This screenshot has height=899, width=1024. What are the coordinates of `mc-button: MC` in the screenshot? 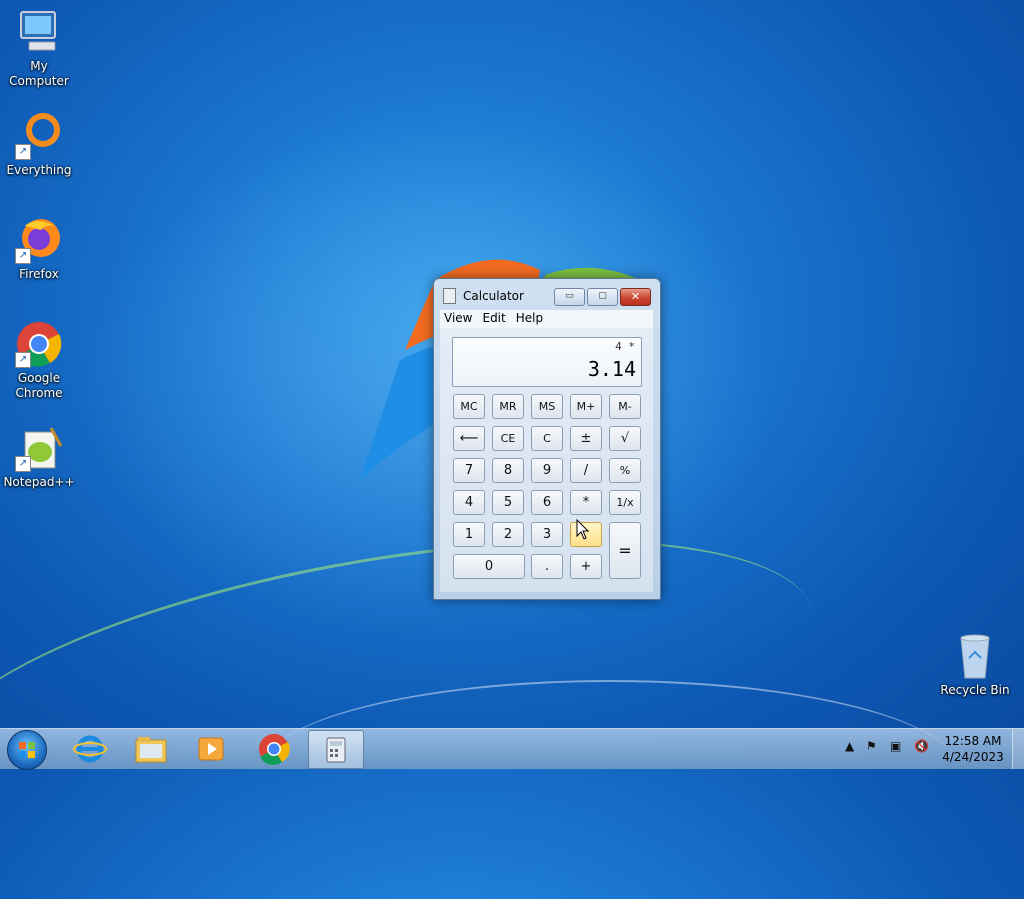 It's located at (469, 406).